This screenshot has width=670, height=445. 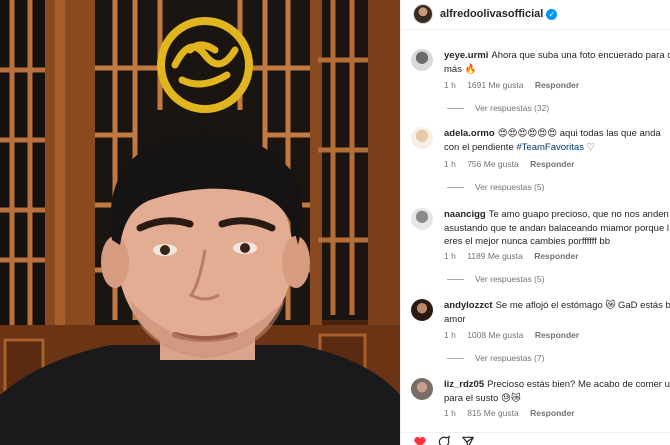 I want to click on author-username: alfredoolivasofficial, so click(x=491, y=14).